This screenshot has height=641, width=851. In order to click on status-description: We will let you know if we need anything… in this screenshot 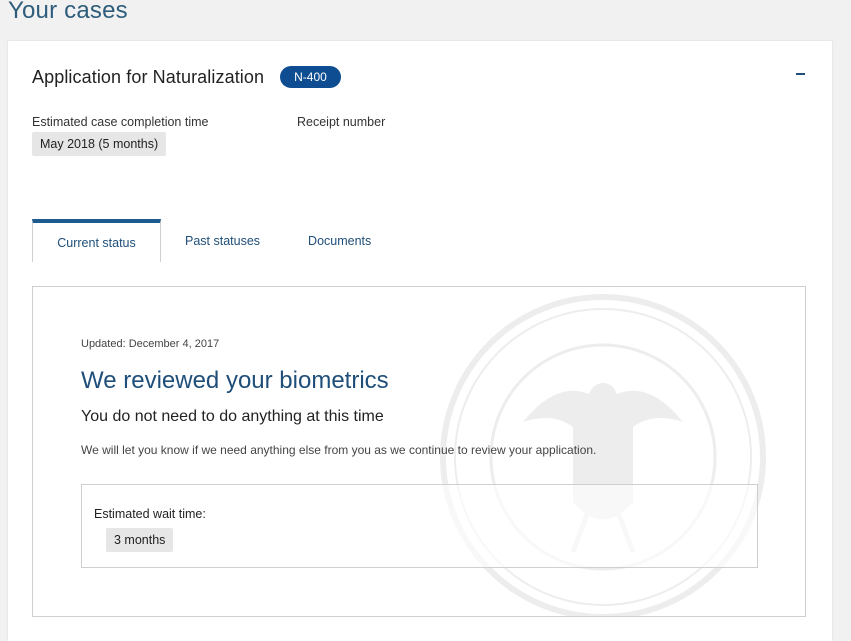, I will do `click(339, 450)`.